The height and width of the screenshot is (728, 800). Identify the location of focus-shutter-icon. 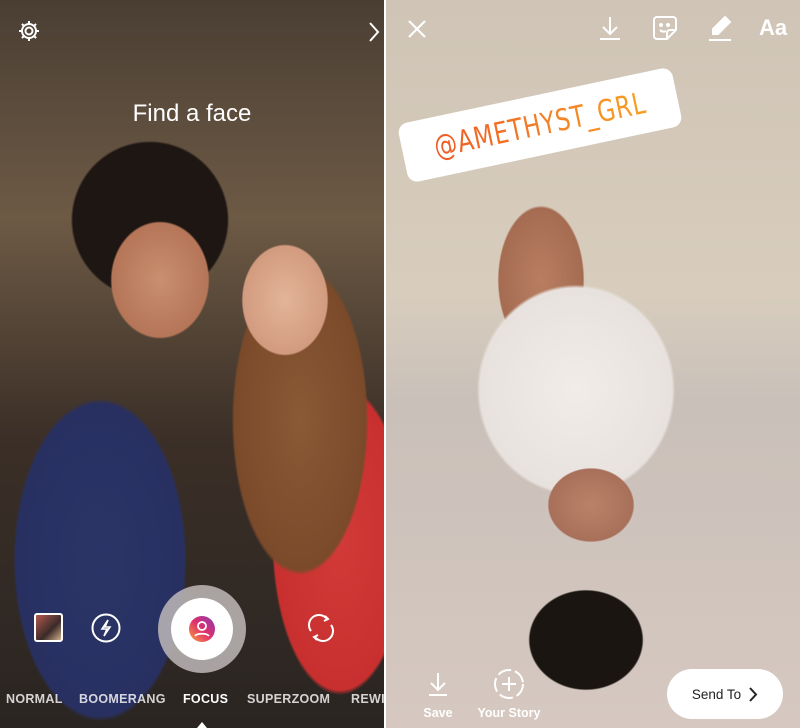
(202, 629).